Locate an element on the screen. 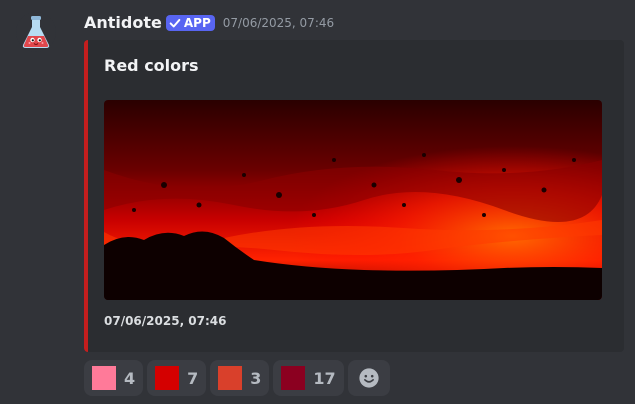 This screenshot has height=404, width=635. orange-red-swatch-icon is located at coordinates (230, 378).